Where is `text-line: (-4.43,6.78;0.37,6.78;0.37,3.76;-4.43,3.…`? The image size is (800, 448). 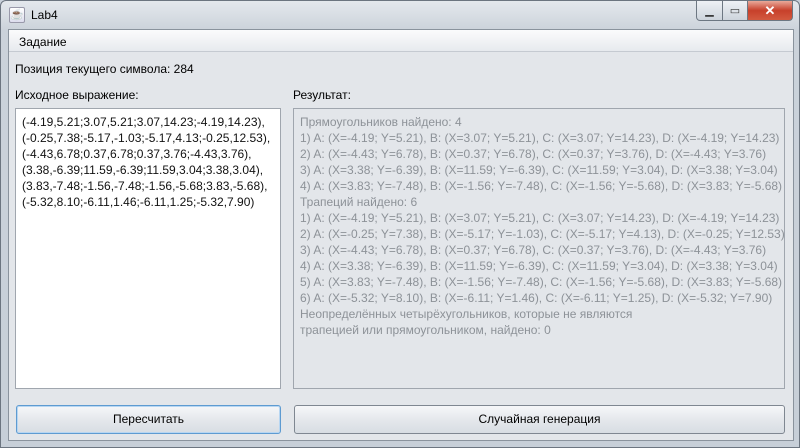
text-line: (-4.43,6.78;0.37,6.78;0.37,3.76;-4.43,3.… is located at coordinates (137, 154).